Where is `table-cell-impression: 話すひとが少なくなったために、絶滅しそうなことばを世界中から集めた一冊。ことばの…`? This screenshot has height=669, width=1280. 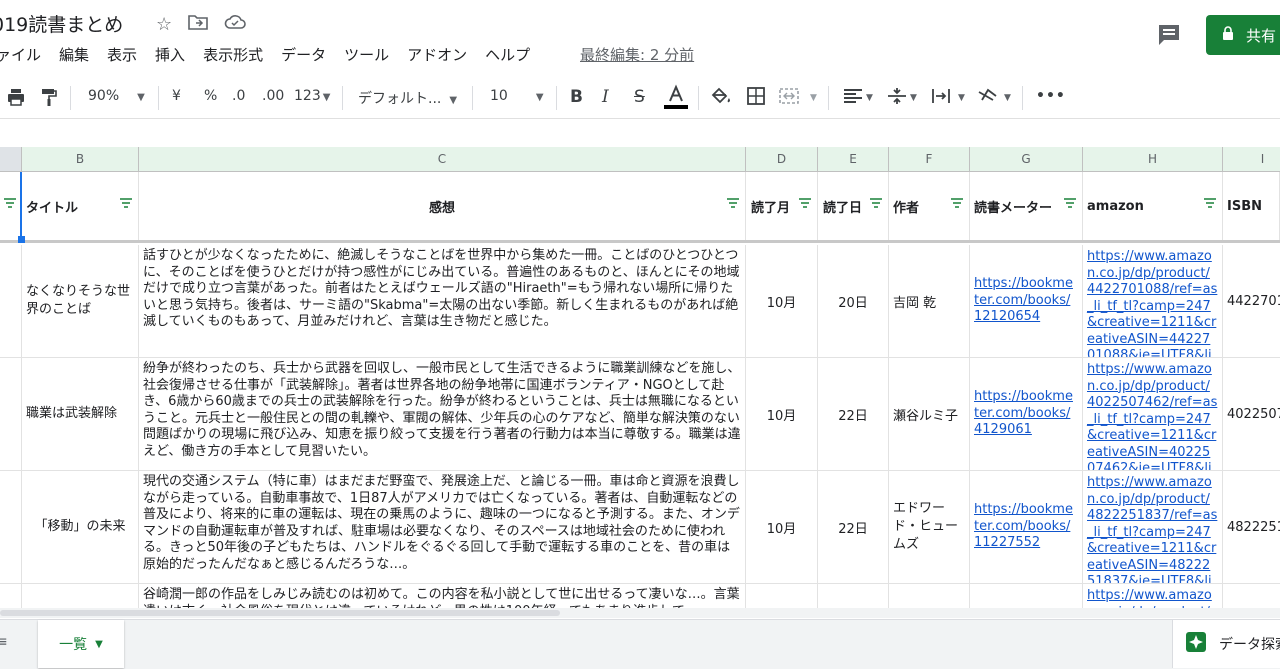 table-cell-impression: 話すひとが少なくなったために、絶滅しそうなことばを世界中から集めた一冊。ことばの… is located at coordinates (442, 301).